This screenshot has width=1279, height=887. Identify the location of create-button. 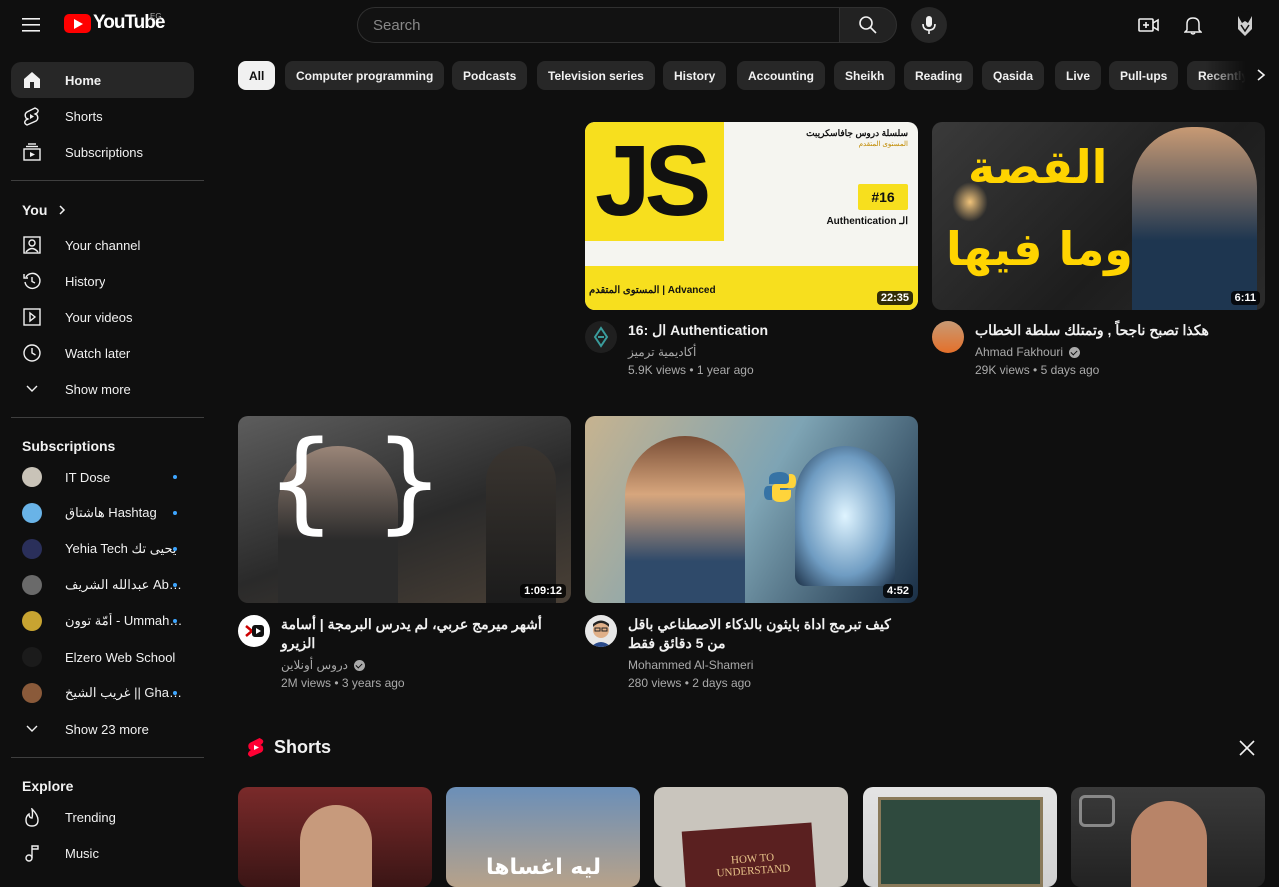
(1149, 25).